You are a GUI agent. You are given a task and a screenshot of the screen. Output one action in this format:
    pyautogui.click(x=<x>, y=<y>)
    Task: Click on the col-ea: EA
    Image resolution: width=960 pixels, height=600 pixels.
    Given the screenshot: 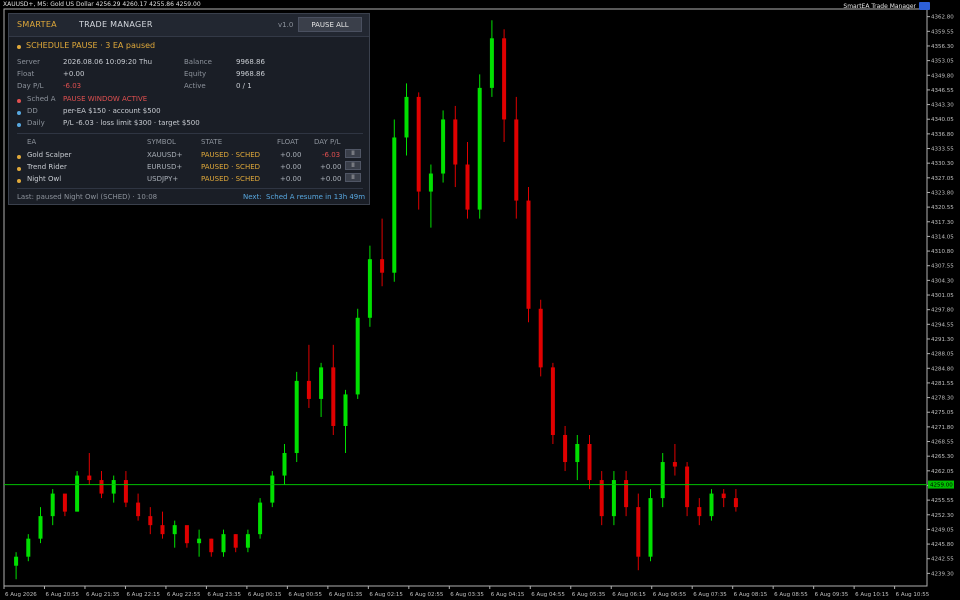 What is the action you would take?
    pyautogui.click(x=32, y=142)
    